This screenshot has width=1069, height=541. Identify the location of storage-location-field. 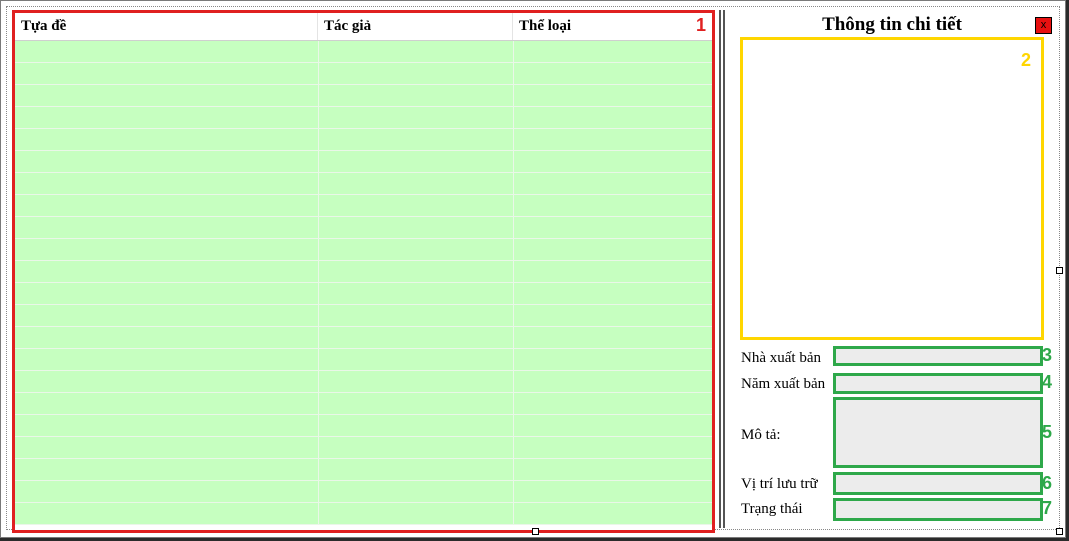
(938, 483).